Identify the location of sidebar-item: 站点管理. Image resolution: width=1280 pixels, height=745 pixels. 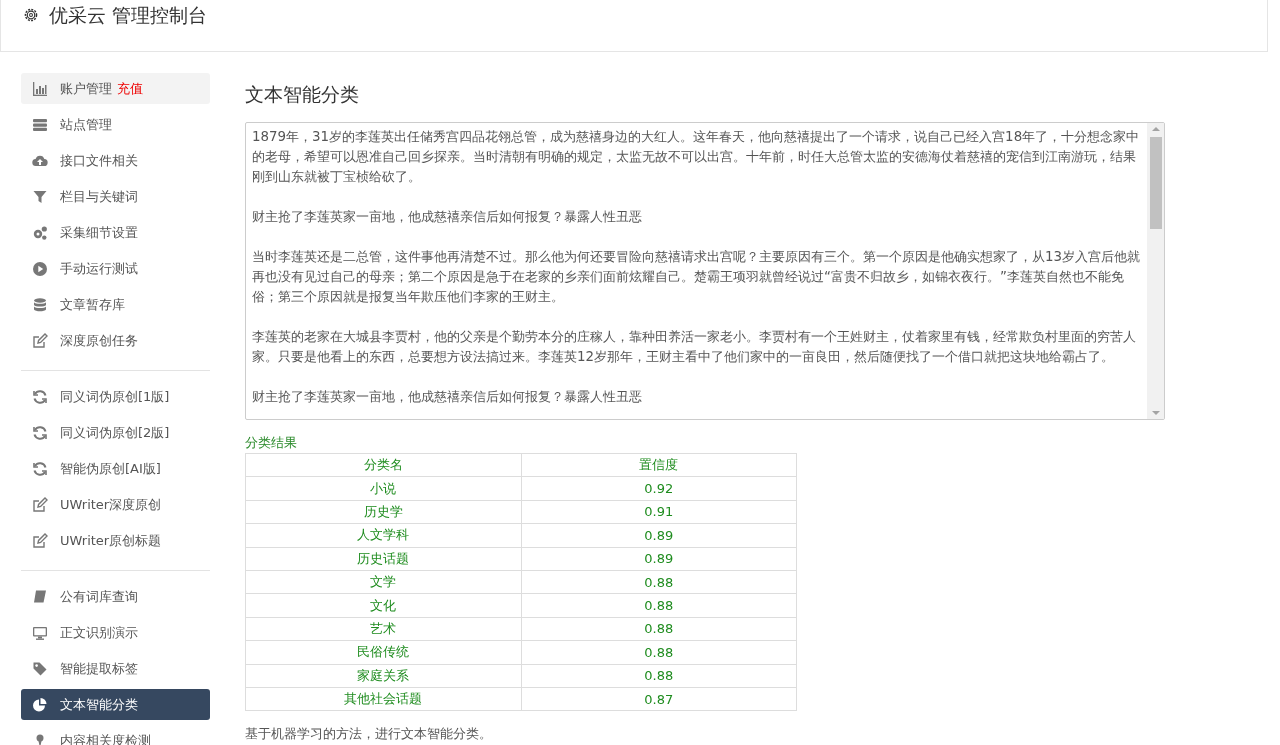
(115, 124).